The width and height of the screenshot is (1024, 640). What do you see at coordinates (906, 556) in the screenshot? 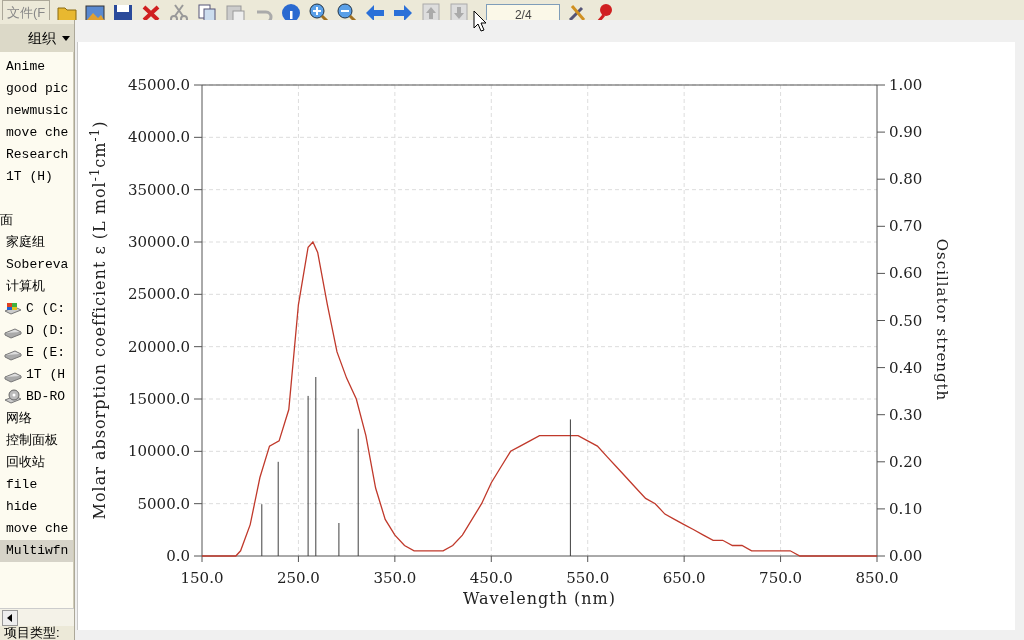
I see `tick-label: 0.00` at bounding box center [906, 556].